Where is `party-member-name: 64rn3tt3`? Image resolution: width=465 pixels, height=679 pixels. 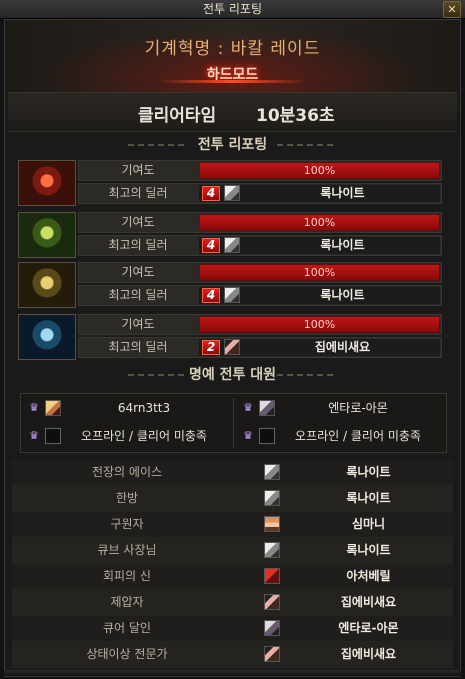
party-member-name: 64rn3tt3 is located at coordinates (144, 408).